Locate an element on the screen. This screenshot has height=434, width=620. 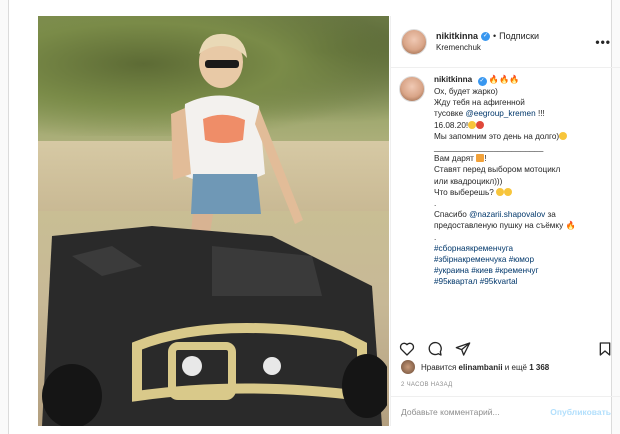
likes-summary: Нравится elinambanii и ещё 1 368 is located at coordinates (507, 367).